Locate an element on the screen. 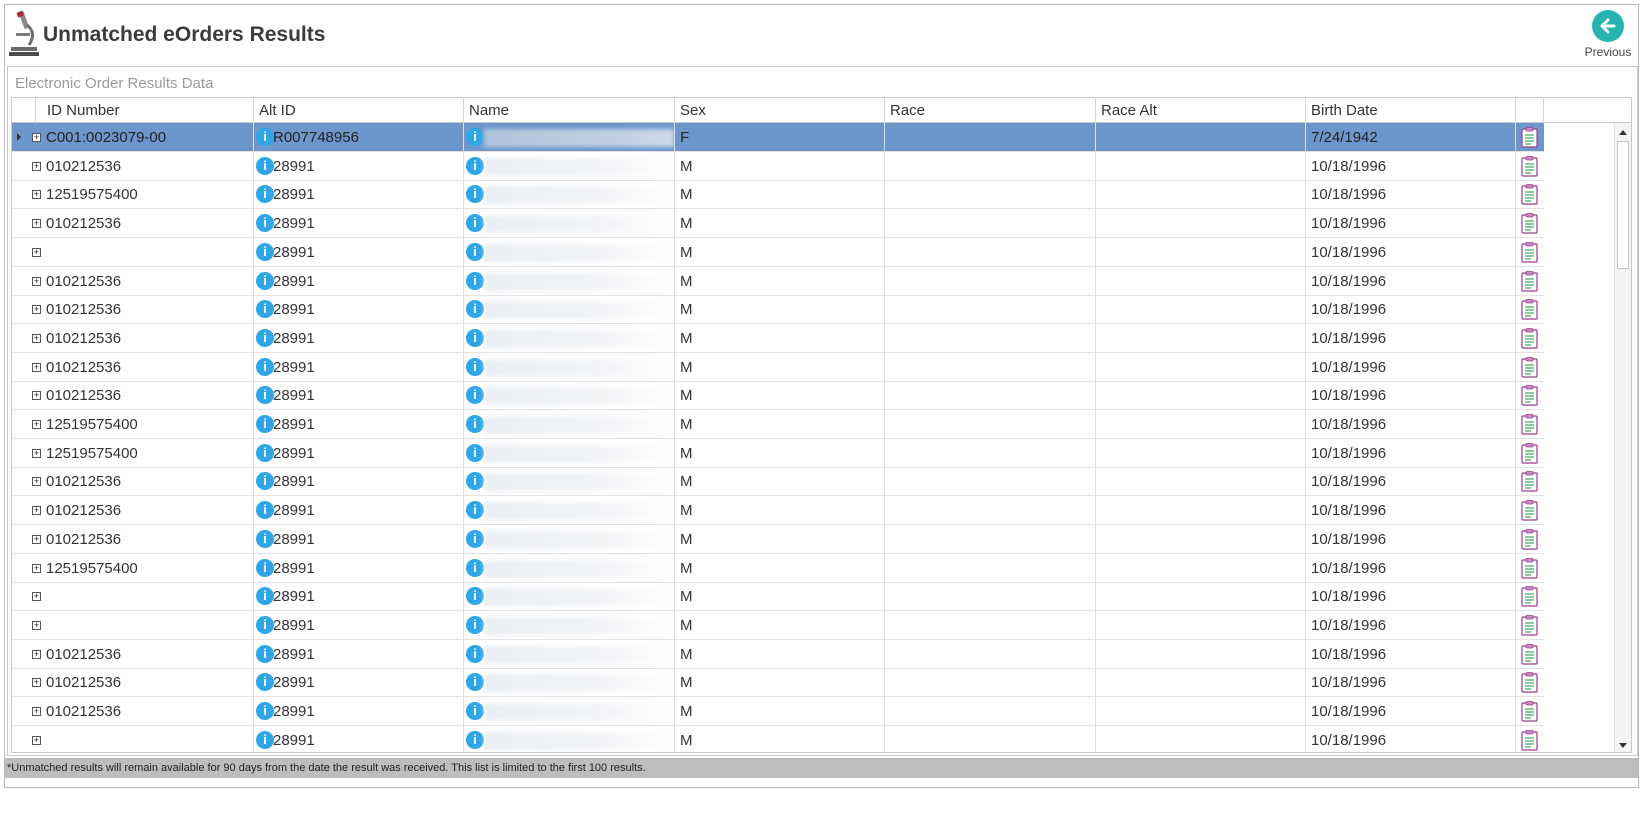 Image resolution: width=1643 pixels, height=813 pixels. previous-button: Previous is located at coordinates (1608, 36).